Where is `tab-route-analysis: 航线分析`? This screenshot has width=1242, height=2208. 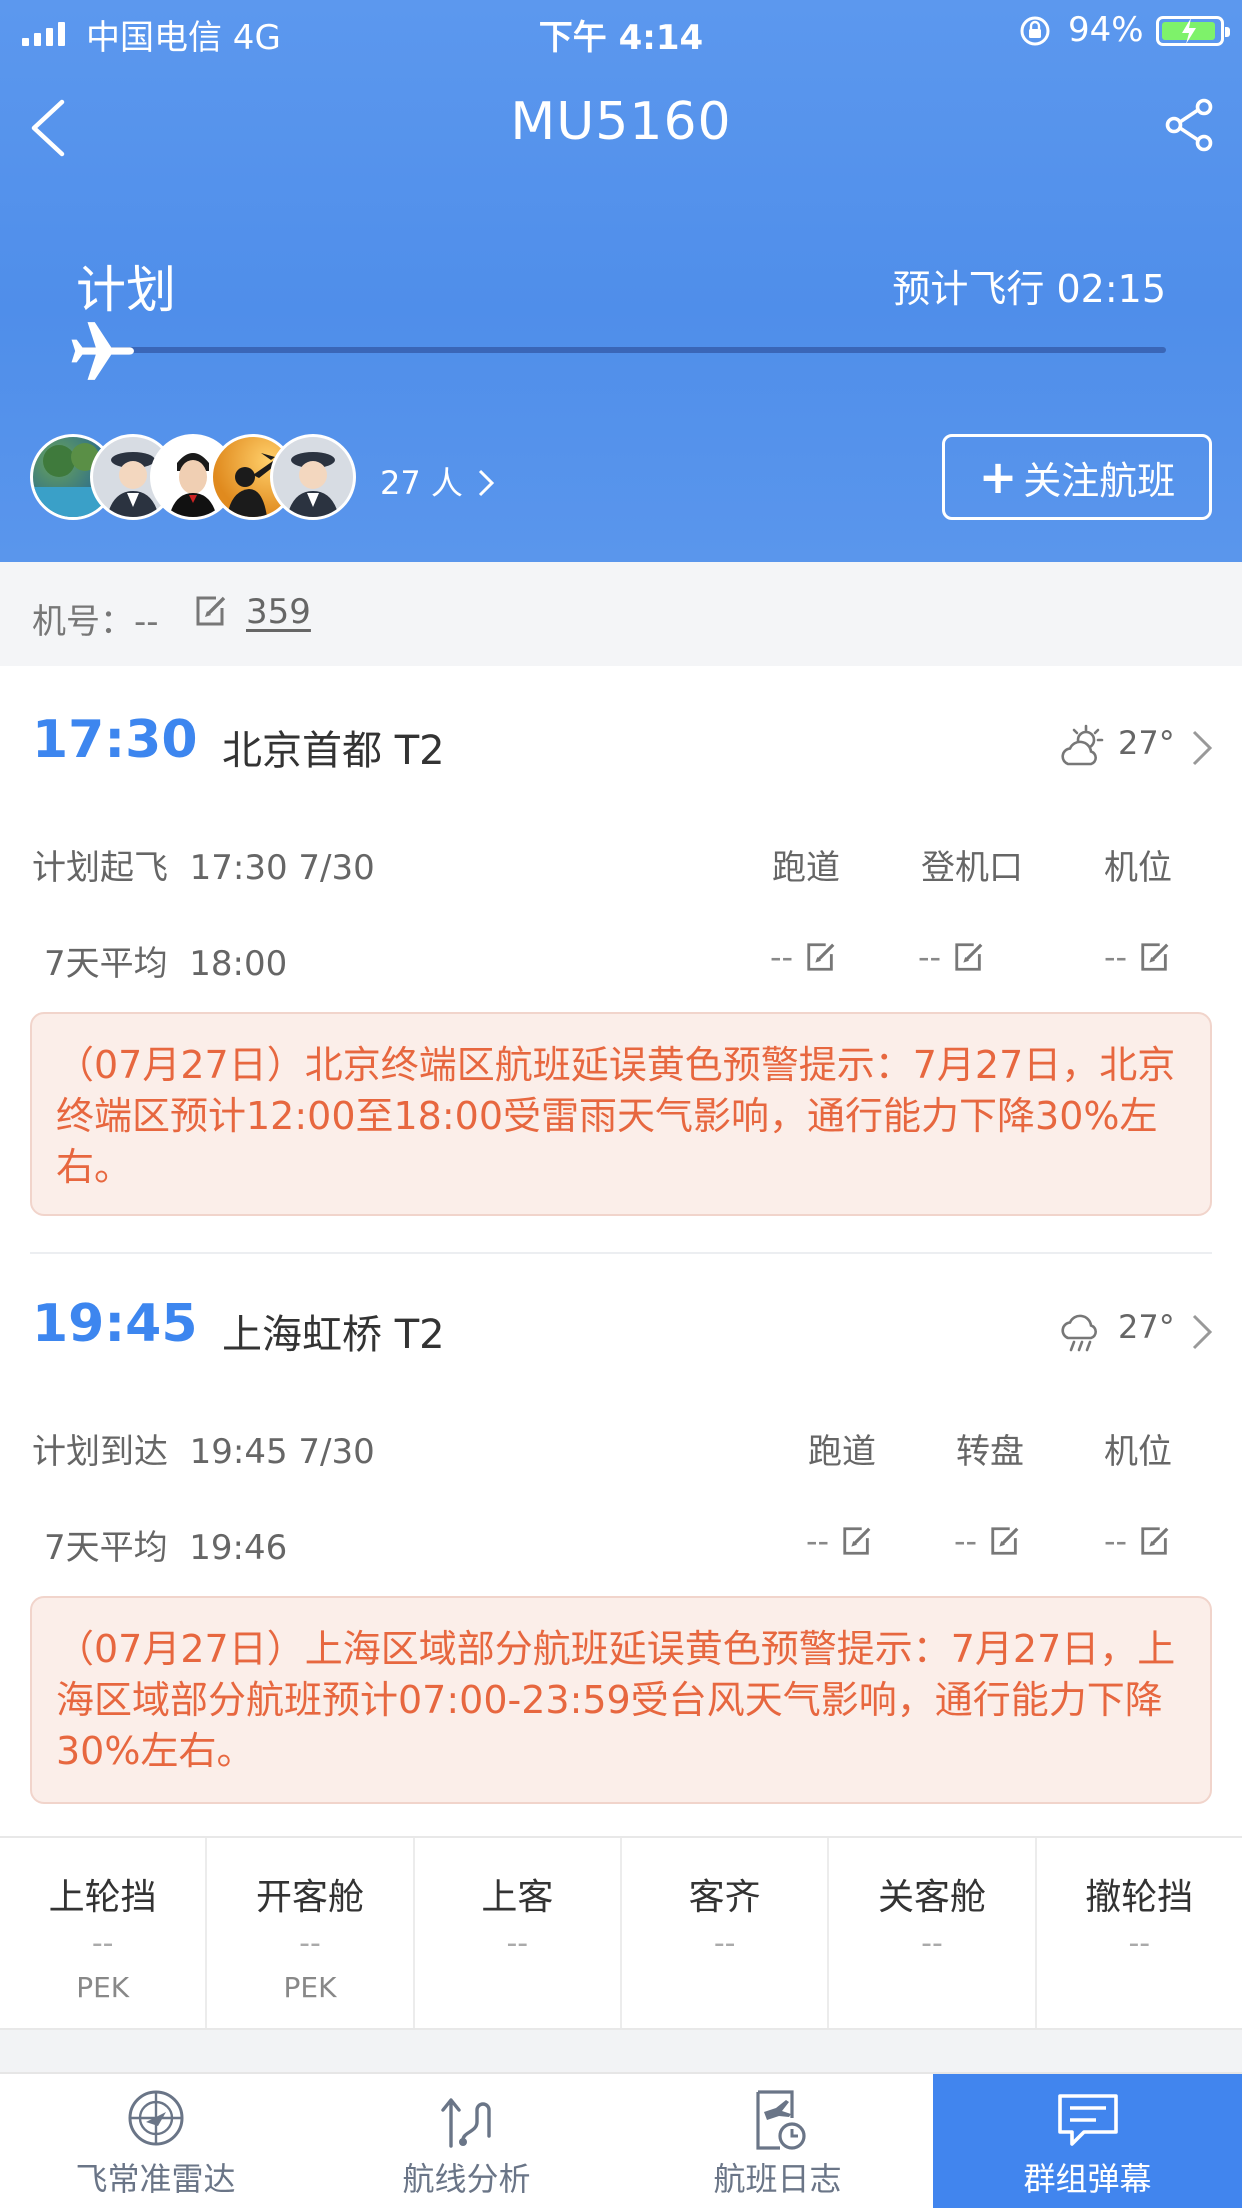
tab-route-analysis: 航线分析 is located at coordinates (466, 2141).